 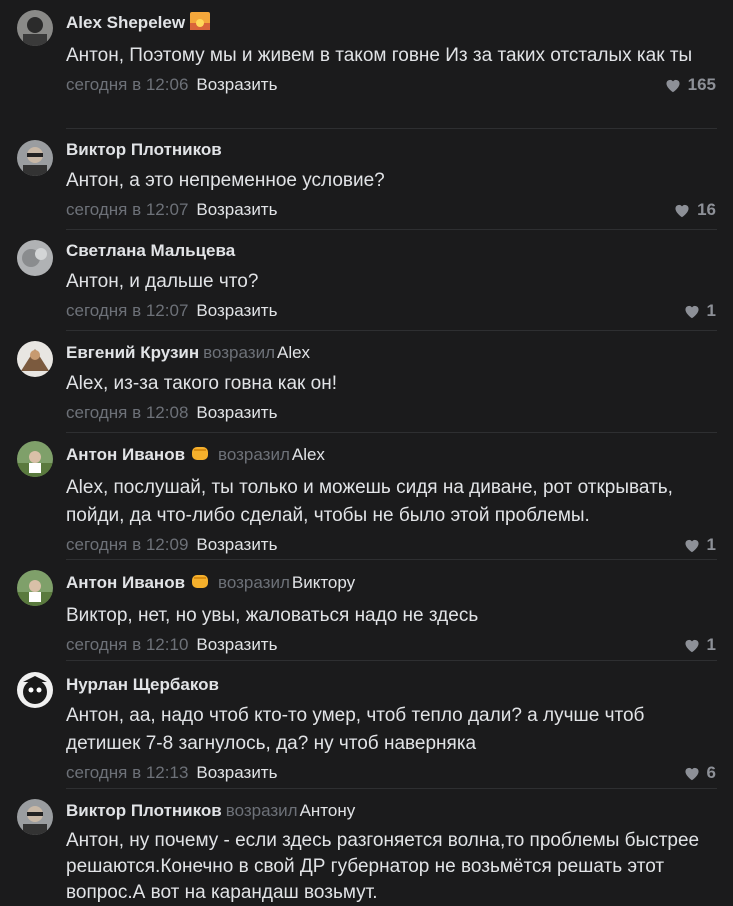 I want to click on timestamp: сегодня в 12:08, so click(x=127, y=412).